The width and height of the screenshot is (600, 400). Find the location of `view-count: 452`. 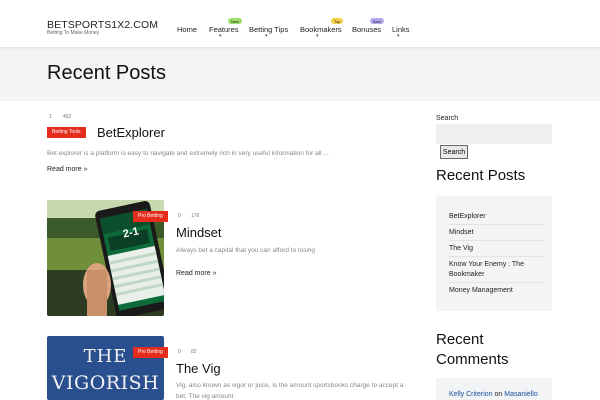

view-count: 452 is located at coordinates (67, 117).